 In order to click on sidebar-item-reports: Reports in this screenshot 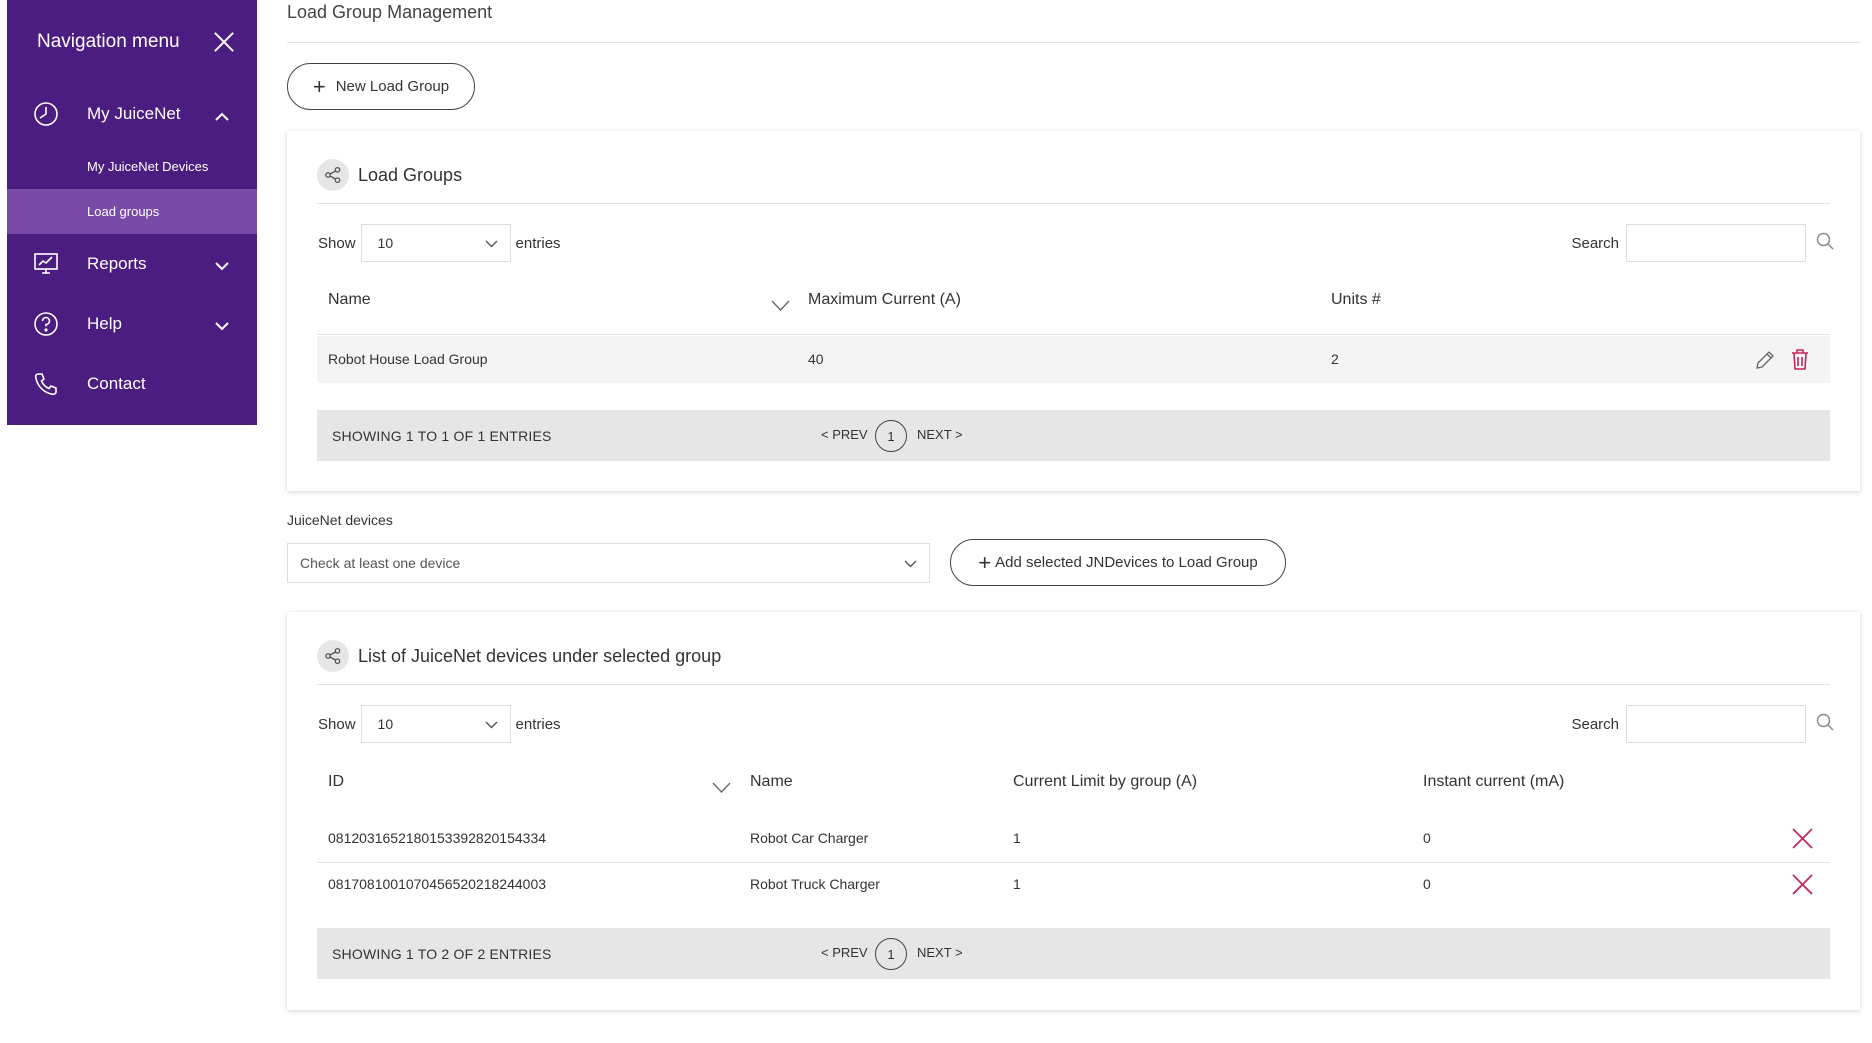, I will do `click(132, 264)`.